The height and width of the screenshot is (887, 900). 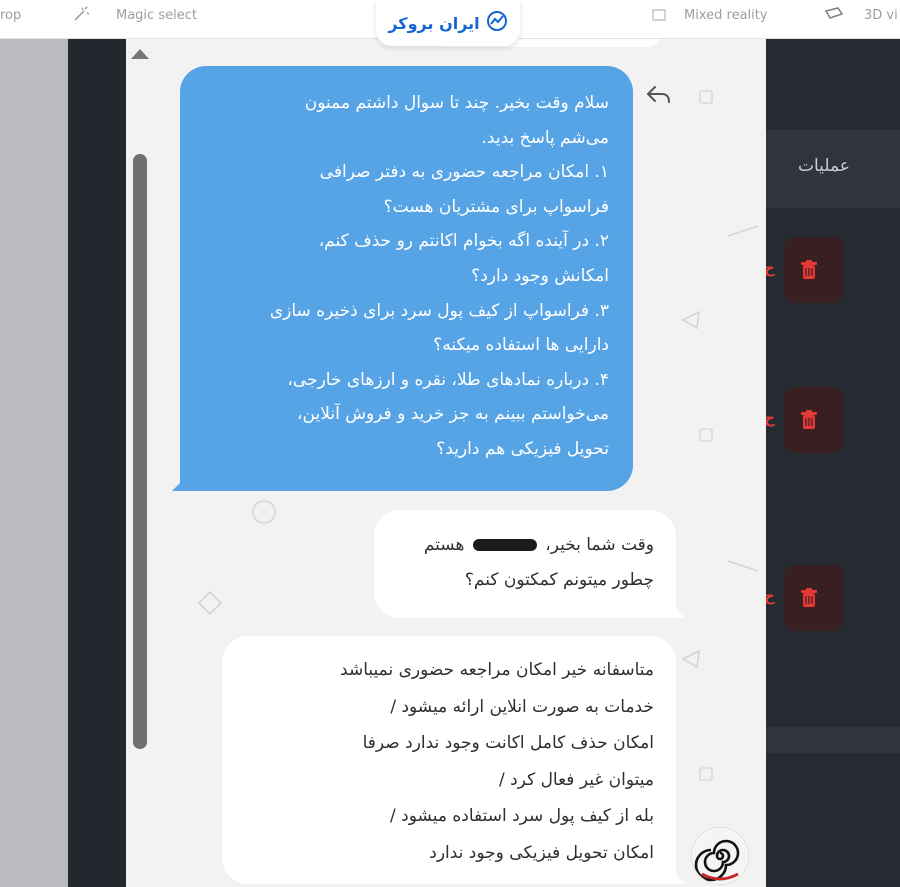 What do you see at coordinates (599, 545) in the screenshot?
I see `message-text: وقت شما بخیر،` at bounding box center [599, 545].